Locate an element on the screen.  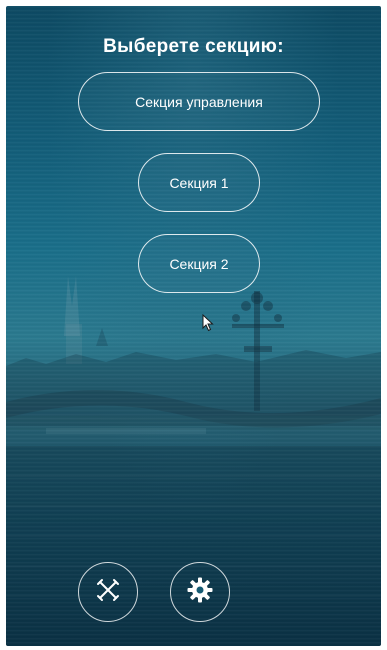
section-2-button: Секция 2 is located at coordinates (199, 263).